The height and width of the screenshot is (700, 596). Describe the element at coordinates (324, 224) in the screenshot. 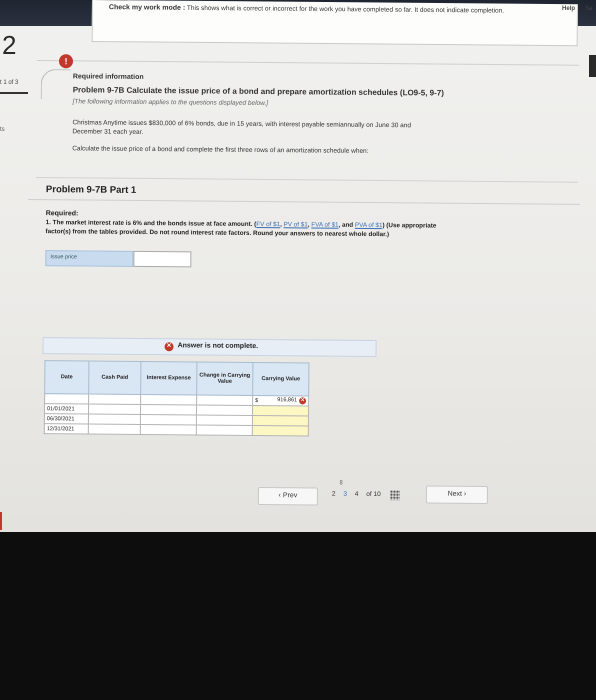

I see `fva-of-1-link: FVA of $1` at that location.